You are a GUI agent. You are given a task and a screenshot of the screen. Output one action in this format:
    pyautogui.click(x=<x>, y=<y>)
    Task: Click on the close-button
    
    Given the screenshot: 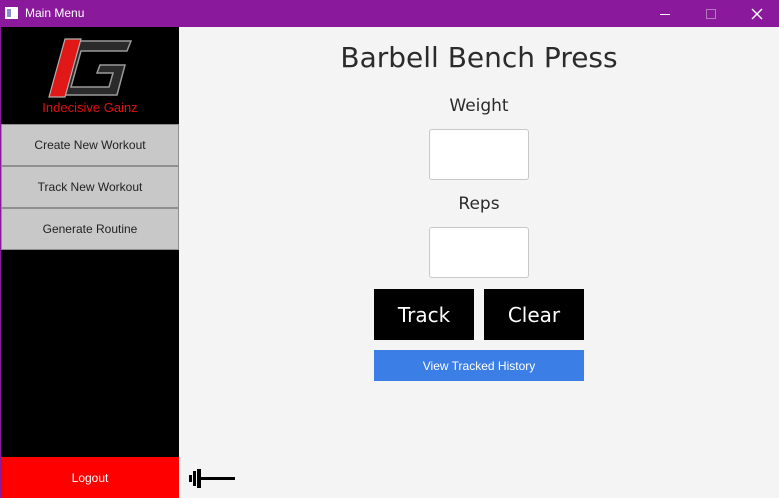 What is the action you would take?
    pyautogui.click(x=756, y=14)
    